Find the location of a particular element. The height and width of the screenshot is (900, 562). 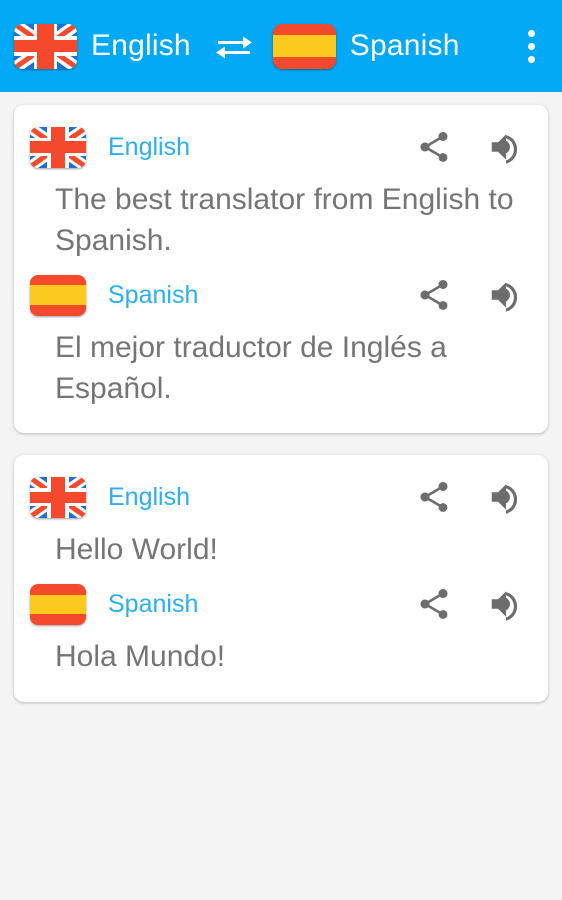

app-bar: English Spanish is located at coordinates (281, 46).